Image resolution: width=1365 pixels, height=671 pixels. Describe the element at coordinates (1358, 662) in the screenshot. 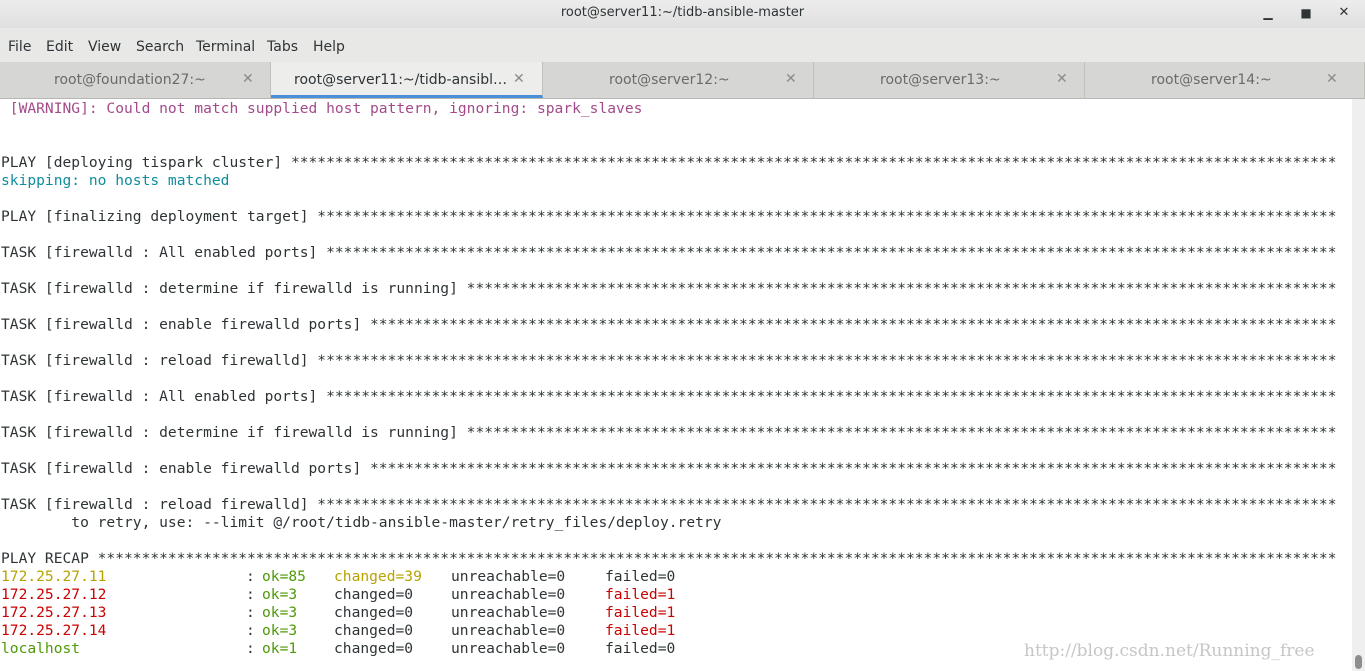

I see `scrollbar-thumb` at that location.